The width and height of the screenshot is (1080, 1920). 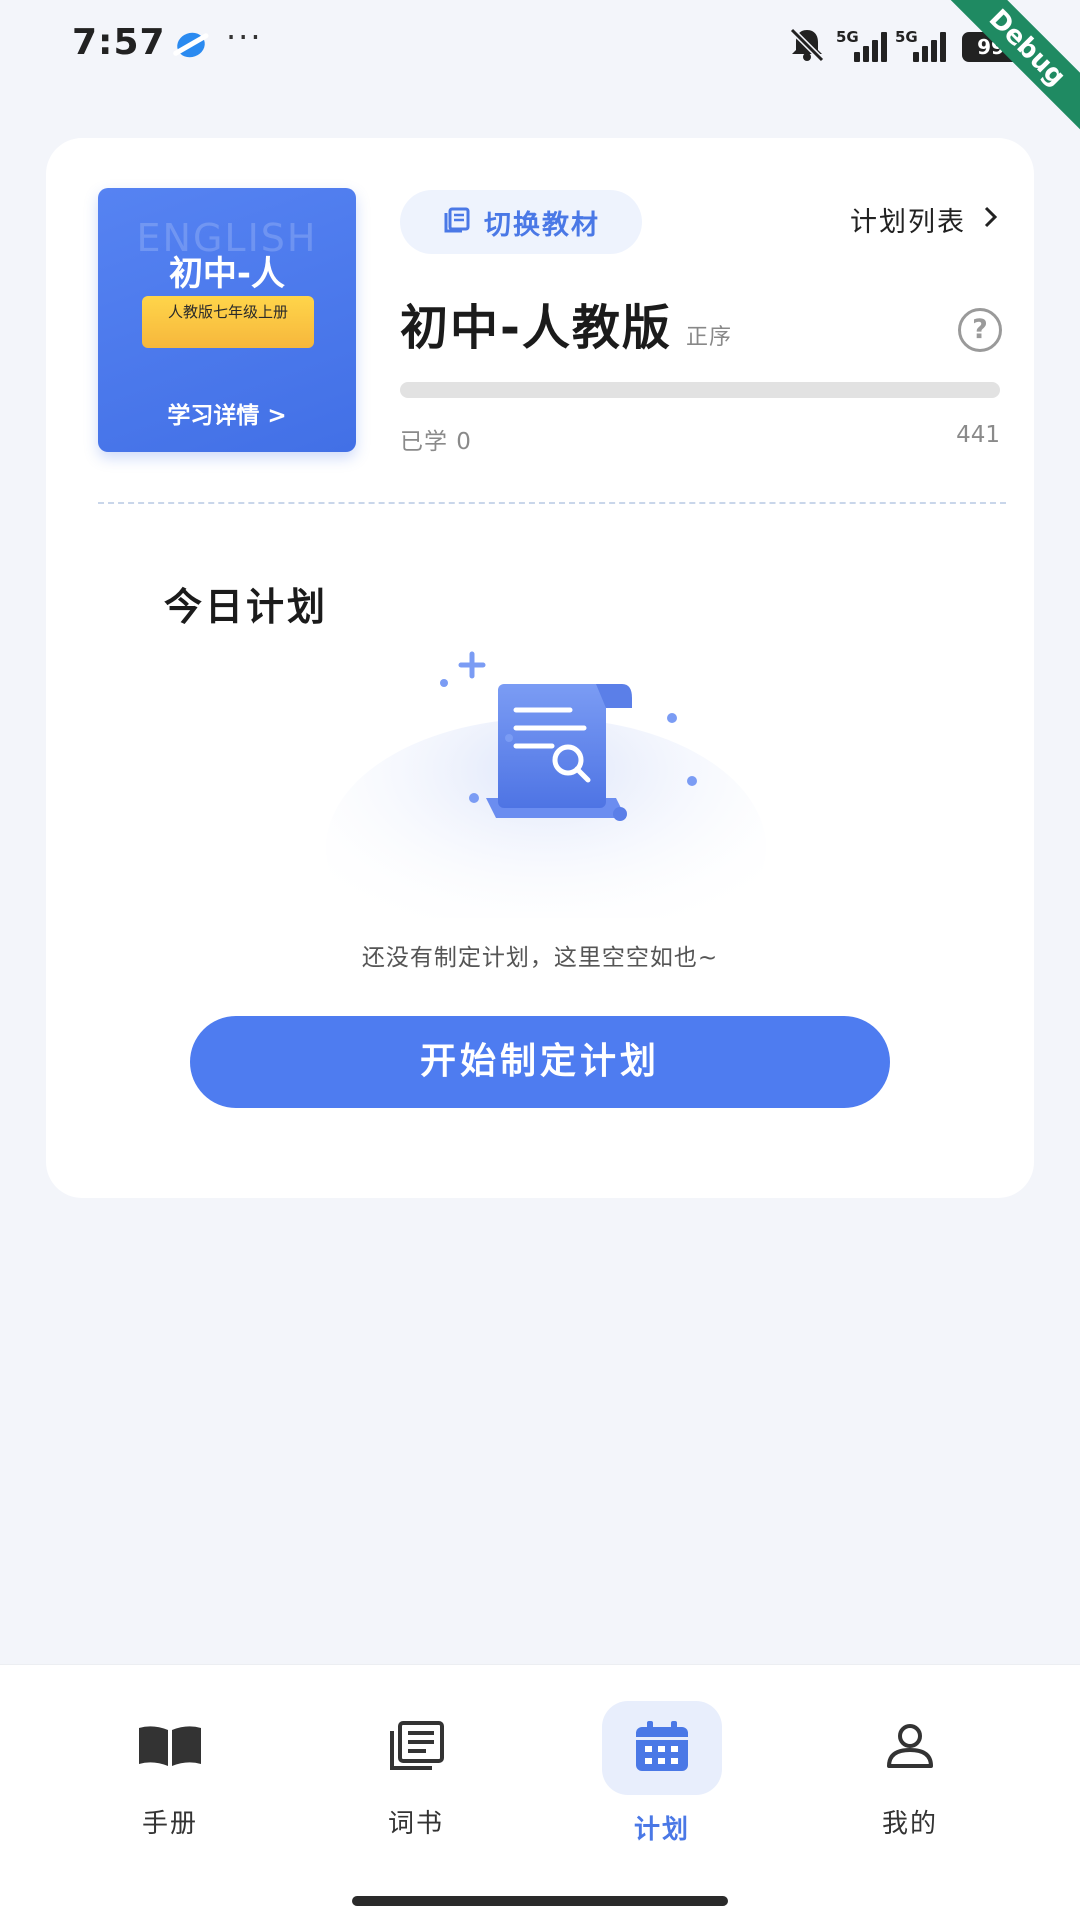 What do you see at coordinates (227, 413) in the screenshot?
I see `study-details-link: 学习详情 >` at bounding box center [227, 413].